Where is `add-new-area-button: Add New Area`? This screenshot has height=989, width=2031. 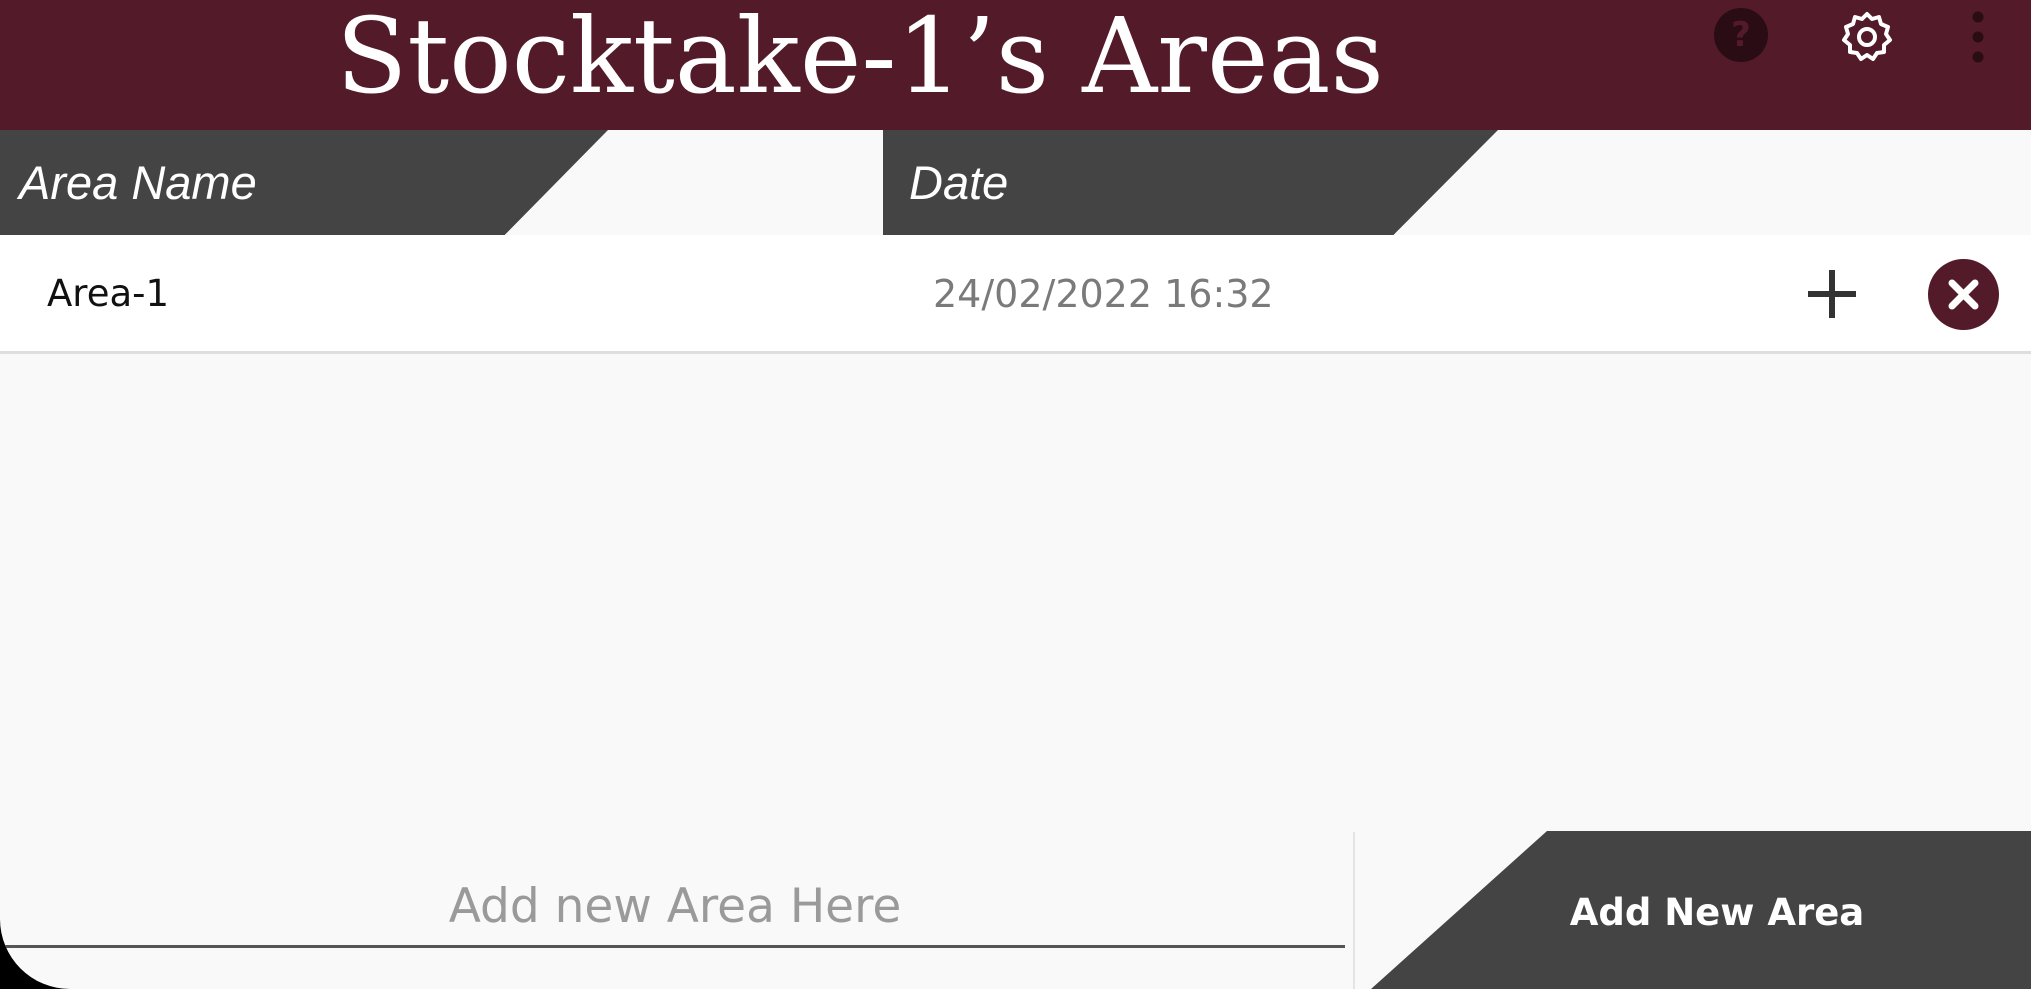
add-new-area-button: Add New Area is located at coordinates (1701, 910).